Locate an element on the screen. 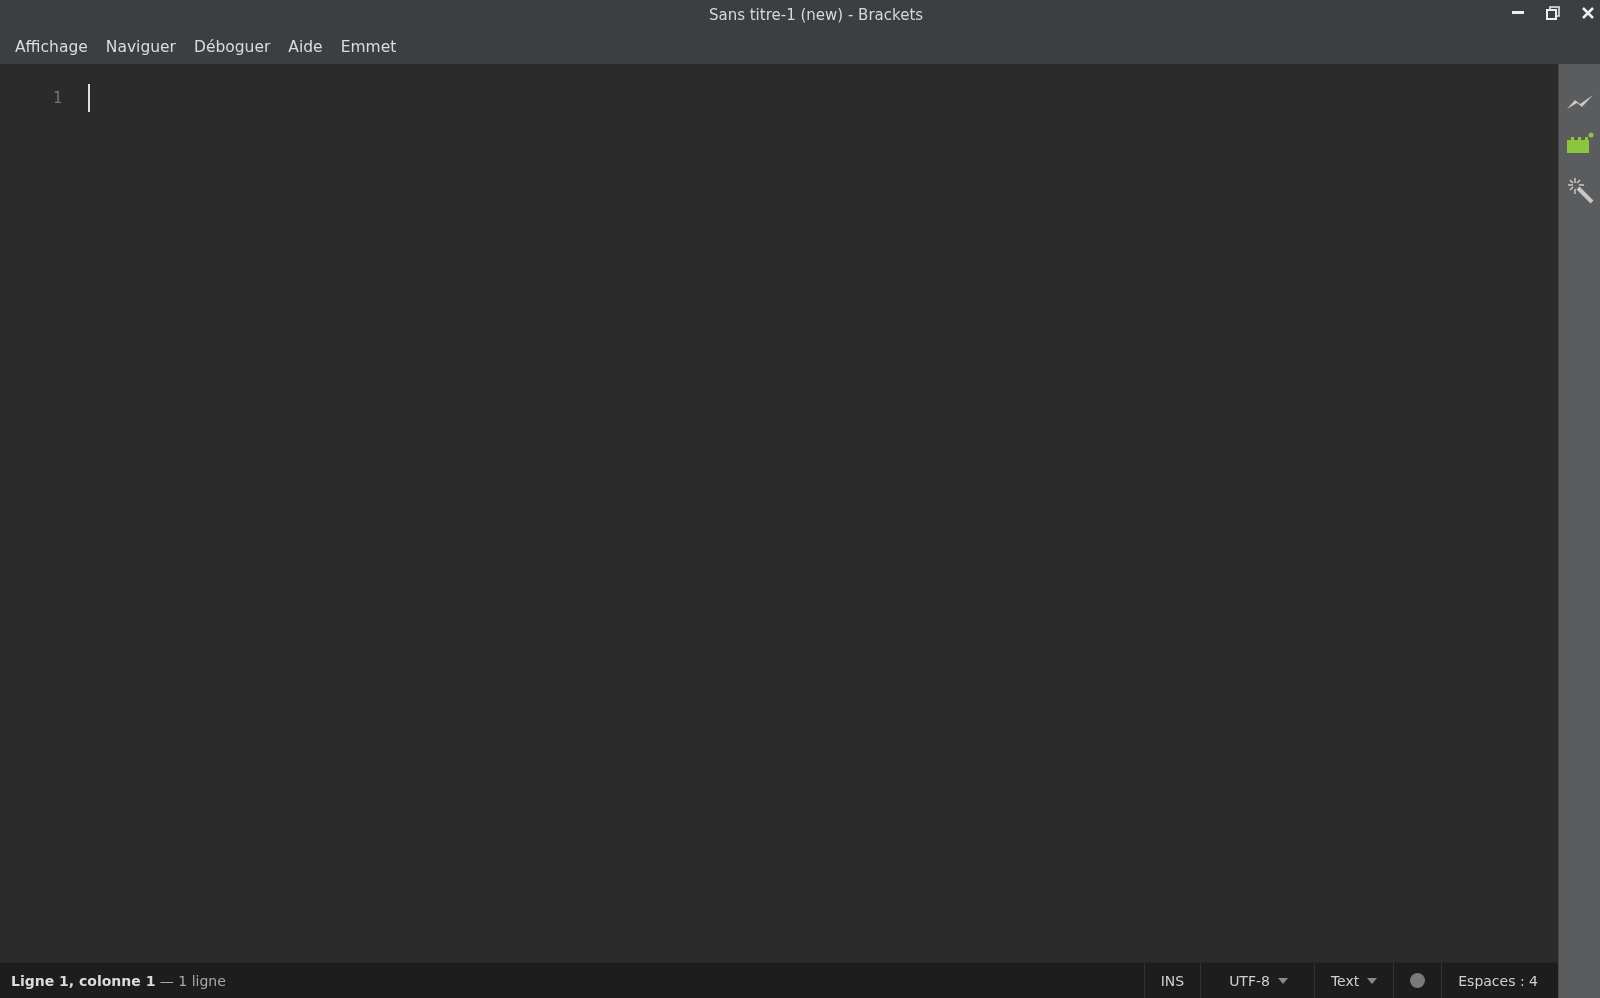 This screenshot has width=1600, height=998. encoding-dropdown: UTF-8 is located at coordinates (1257, 980).